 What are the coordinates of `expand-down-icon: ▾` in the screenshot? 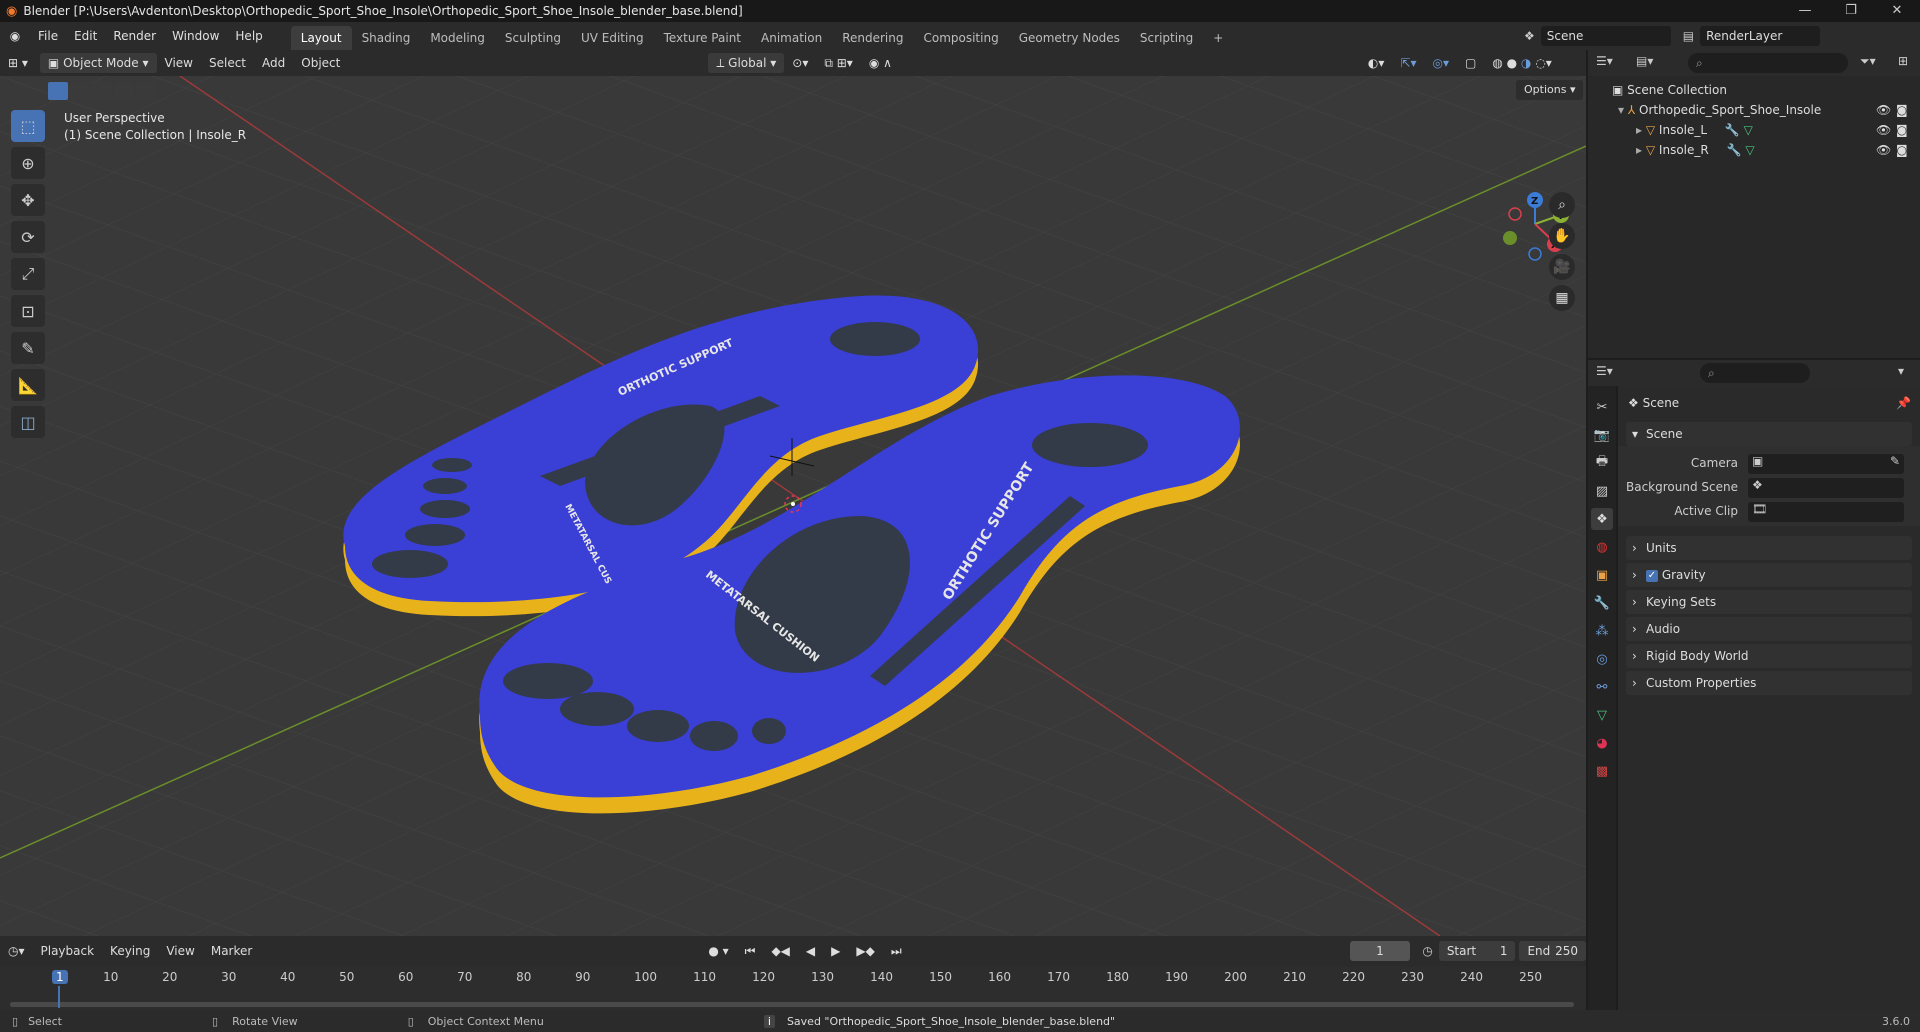 It's located at (1621, 110).